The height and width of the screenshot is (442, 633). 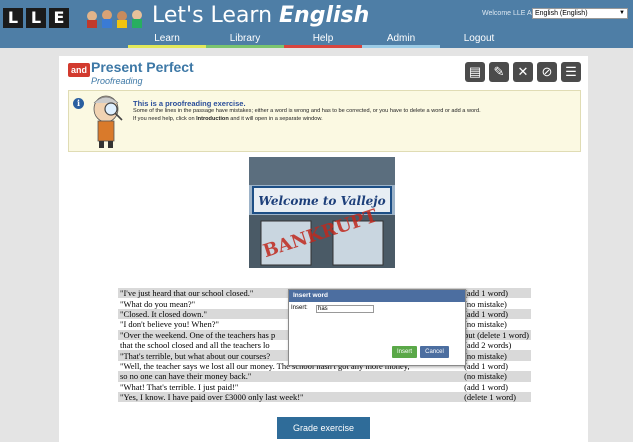 I want to click on app-title: Let's Learn English, so click(x=260, y=16).